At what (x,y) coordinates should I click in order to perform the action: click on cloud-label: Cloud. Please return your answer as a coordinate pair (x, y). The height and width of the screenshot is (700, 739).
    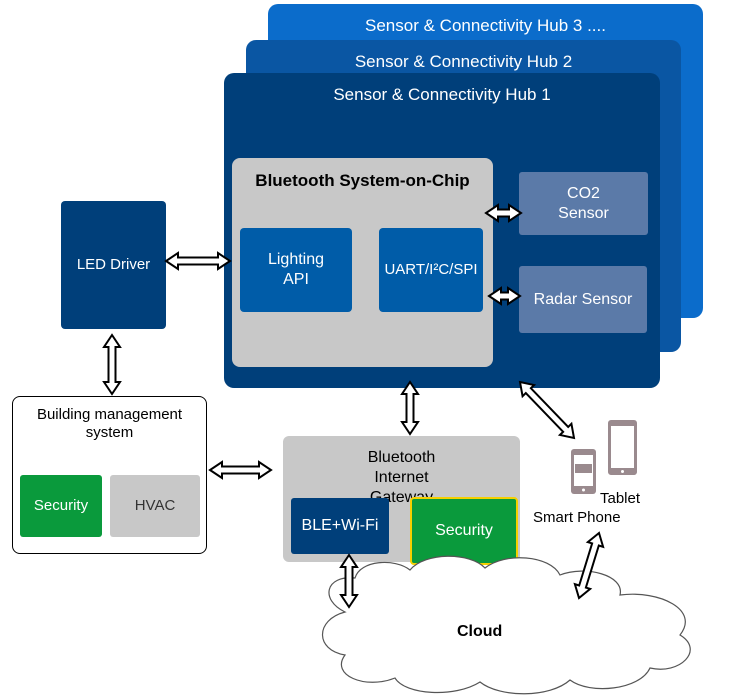
    Looking at the image, I should click on (480, 631).